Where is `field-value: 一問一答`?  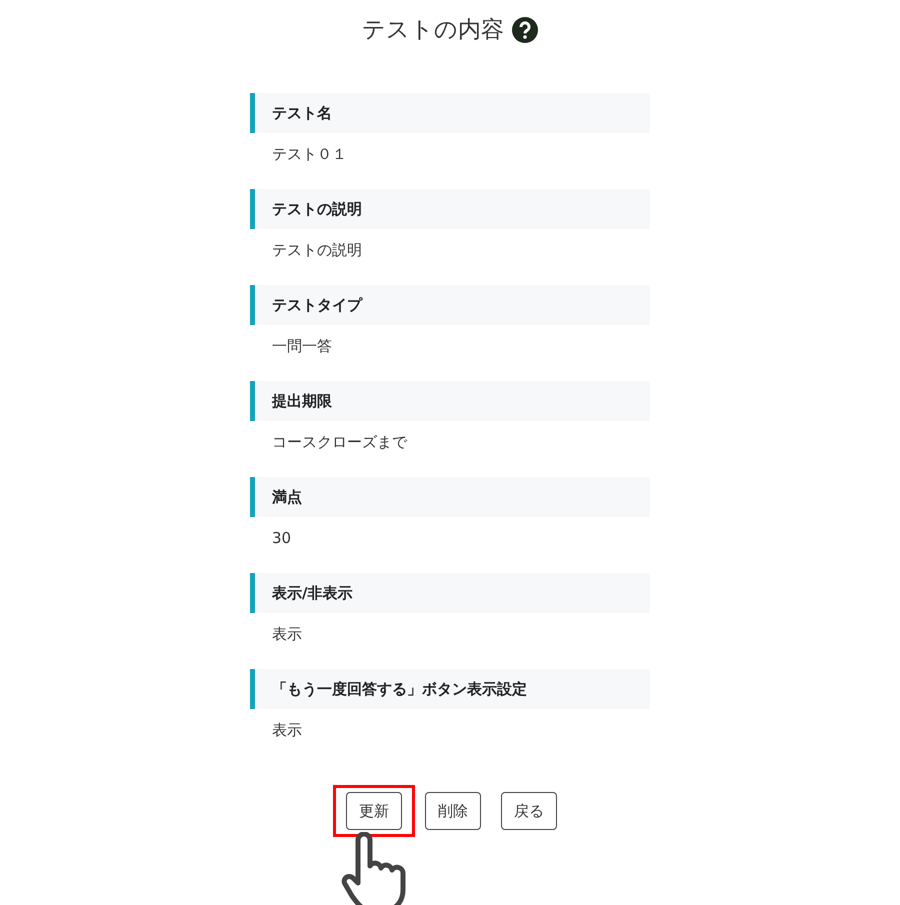
field-value: 一問一答 is located at coordinates (302, 346).